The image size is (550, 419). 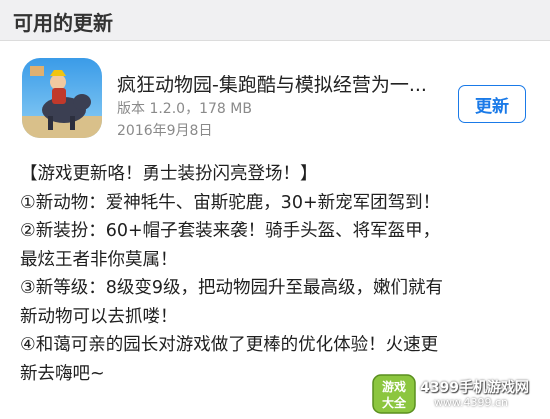 What do you see at coordinates (471, 402) in the screenshot?
I see `watermark-url: www.4399.cn` at bounding box center [471, 402].